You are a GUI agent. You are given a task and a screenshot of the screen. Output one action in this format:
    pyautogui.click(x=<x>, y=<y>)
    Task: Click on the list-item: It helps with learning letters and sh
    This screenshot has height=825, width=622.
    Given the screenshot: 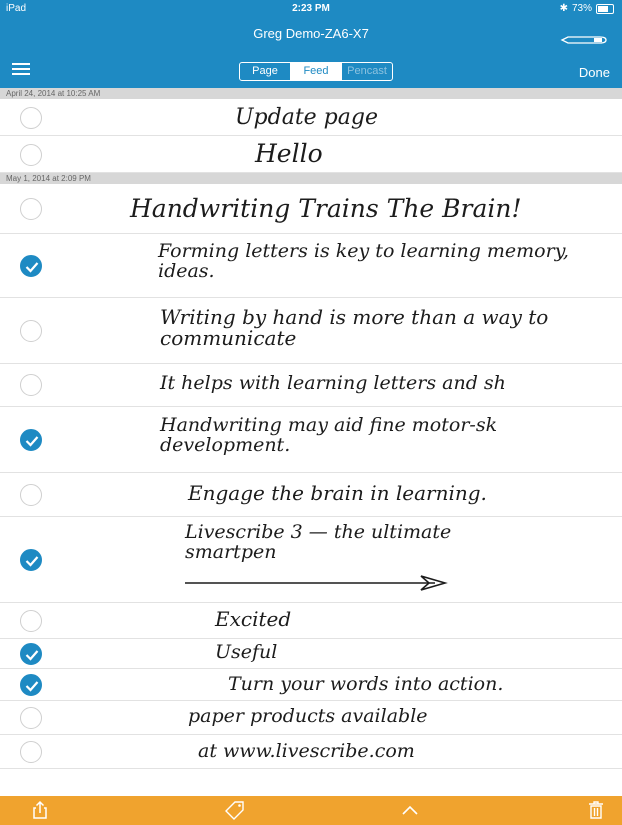 What is the action you would take?
    pyautogui.click(x=311, y=385)
    